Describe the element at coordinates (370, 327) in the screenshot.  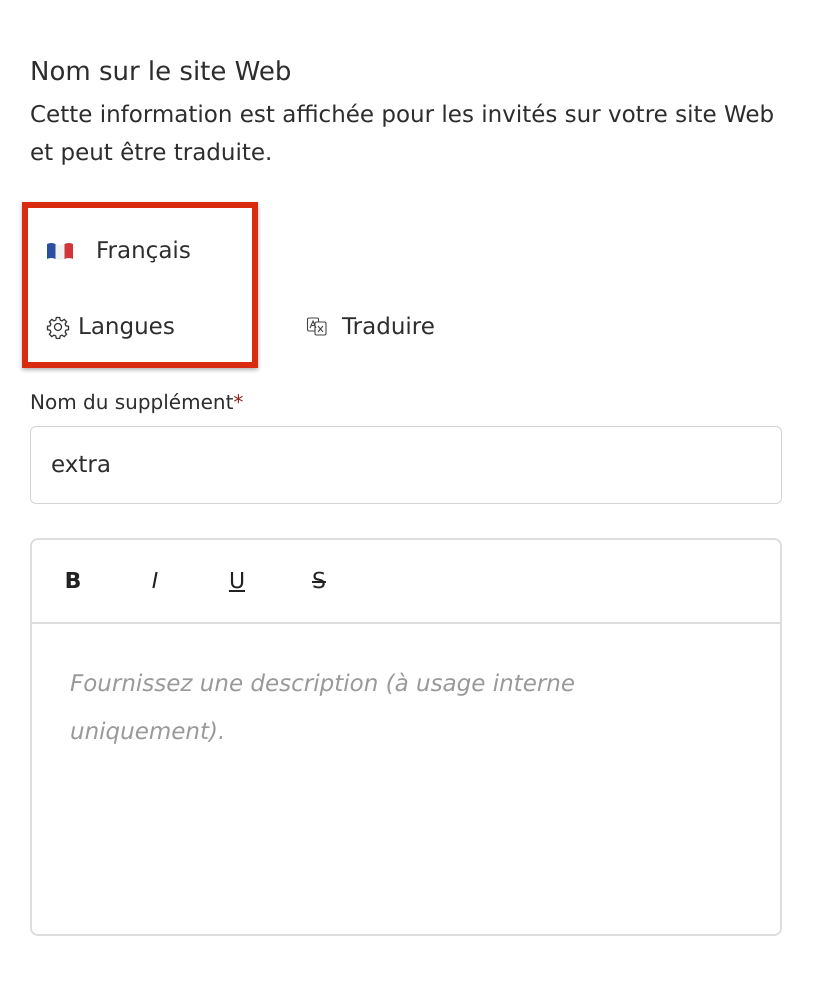
I see `translate-button: Traduire` at that location.